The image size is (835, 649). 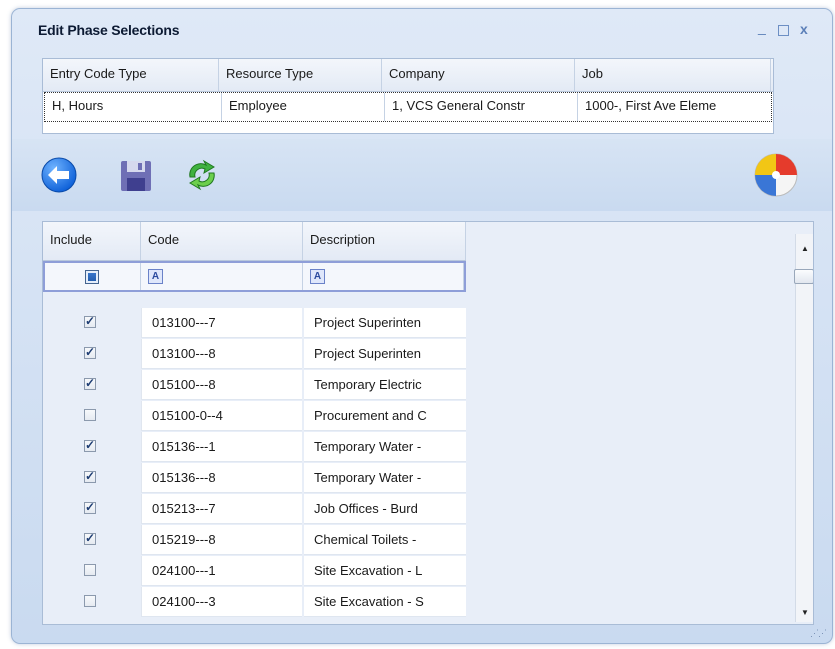 I want to click on table-row: 015100-0--4 Procurement and C, so click(x=254, y=416).